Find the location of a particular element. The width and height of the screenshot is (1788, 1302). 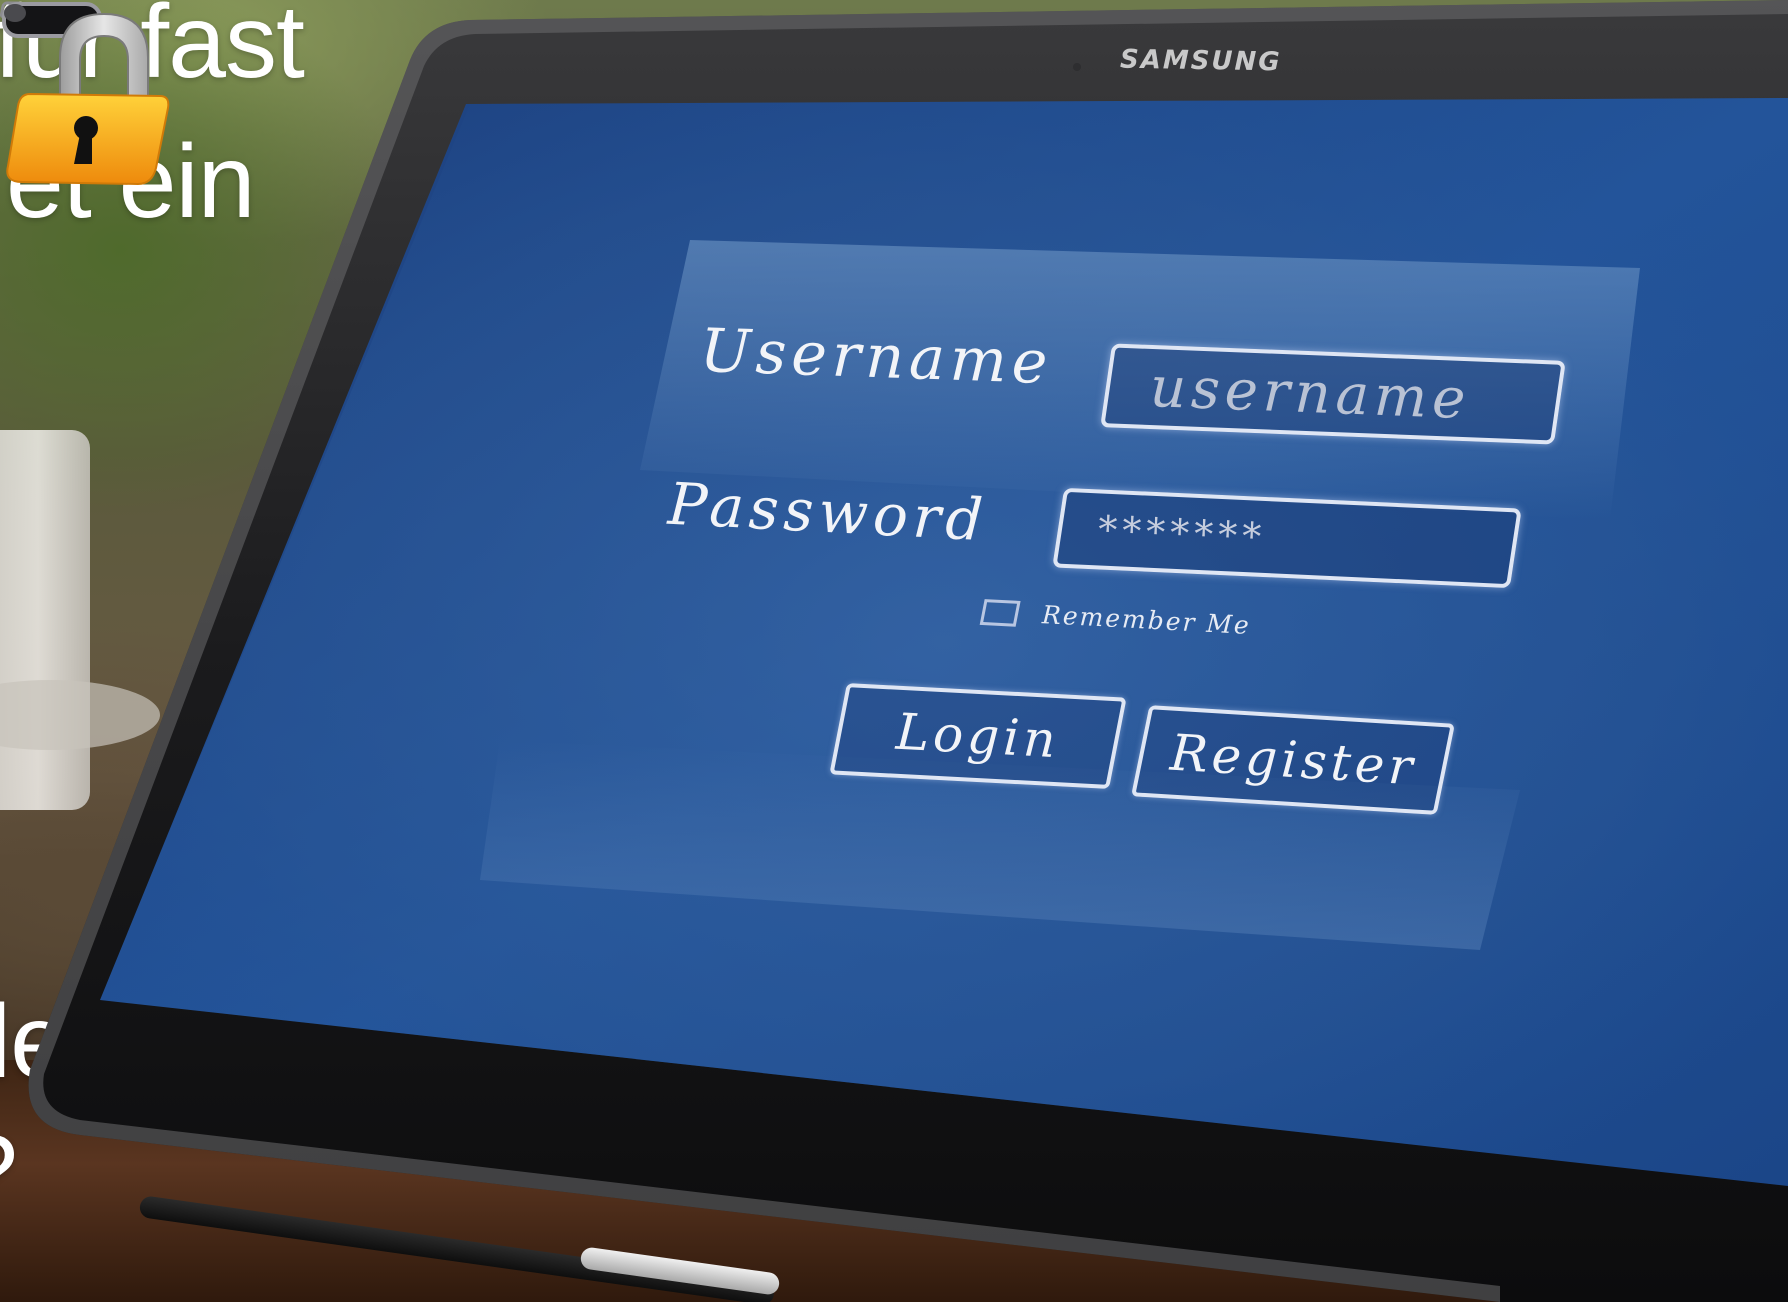

password-value: ******* is located at coordinates (1182, 533).